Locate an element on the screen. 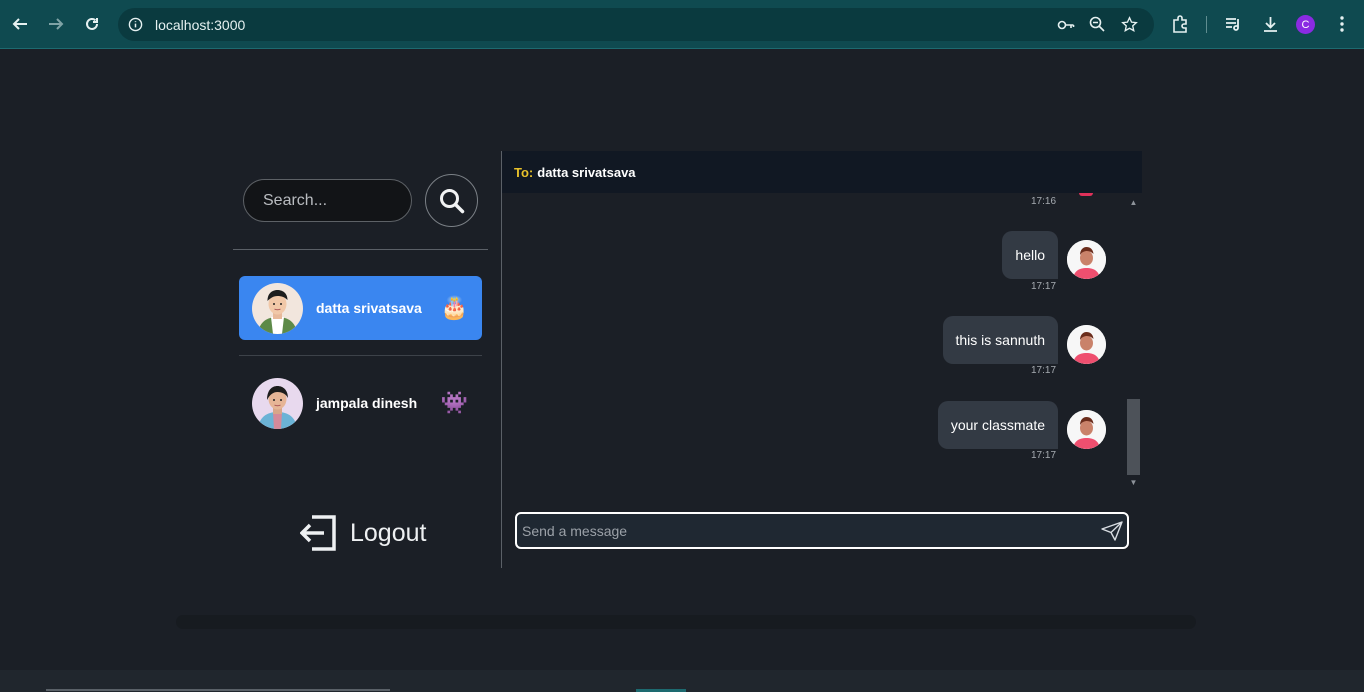 The width and height of the screenshot is (1364, 692). sidebar-divider is located at coordinates (360, 249).